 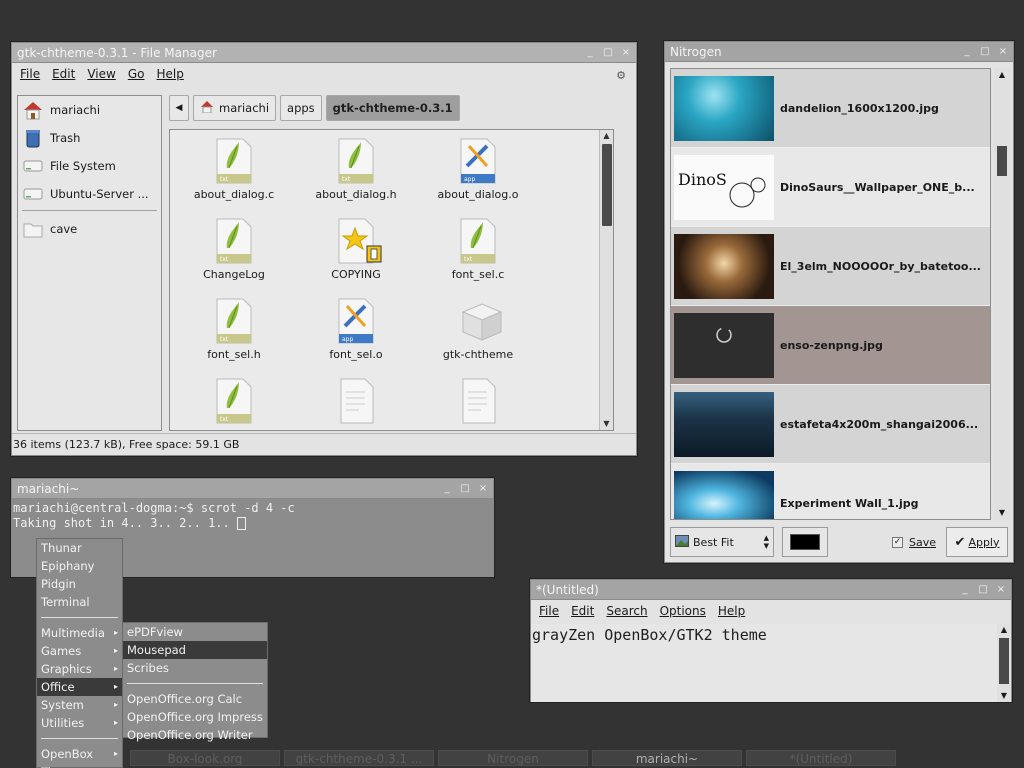 What do you see at coordinates (195, 699) in the screenshot?
I see `menu-item: OpenOffice.org Calc` at bounding box center [195, 699].